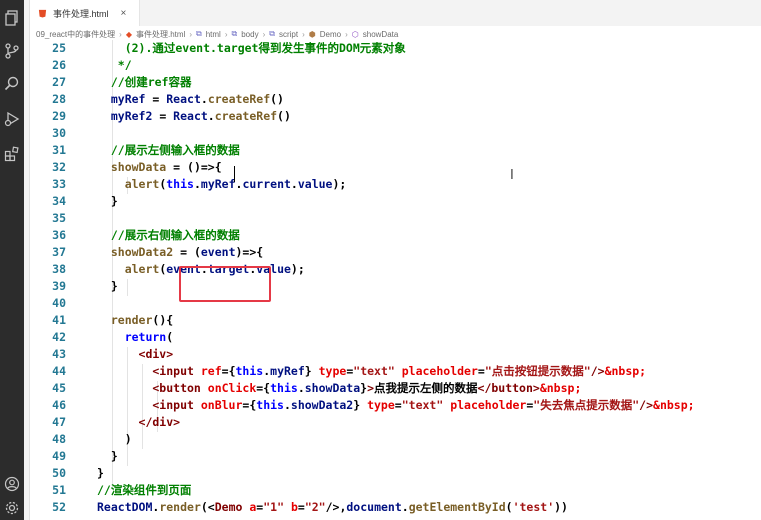 This screenshot has height=520, width=761. Describe the element at coordinates (395, 456) in the screenshot. I see `code-line: 49 }` at that location.